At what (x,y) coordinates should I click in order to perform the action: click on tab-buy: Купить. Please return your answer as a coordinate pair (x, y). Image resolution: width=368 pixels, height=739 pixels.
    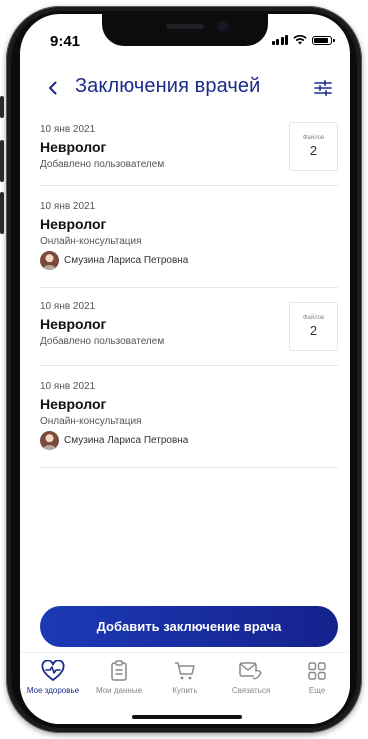
    Looking at the image, I should click on (185, 677).